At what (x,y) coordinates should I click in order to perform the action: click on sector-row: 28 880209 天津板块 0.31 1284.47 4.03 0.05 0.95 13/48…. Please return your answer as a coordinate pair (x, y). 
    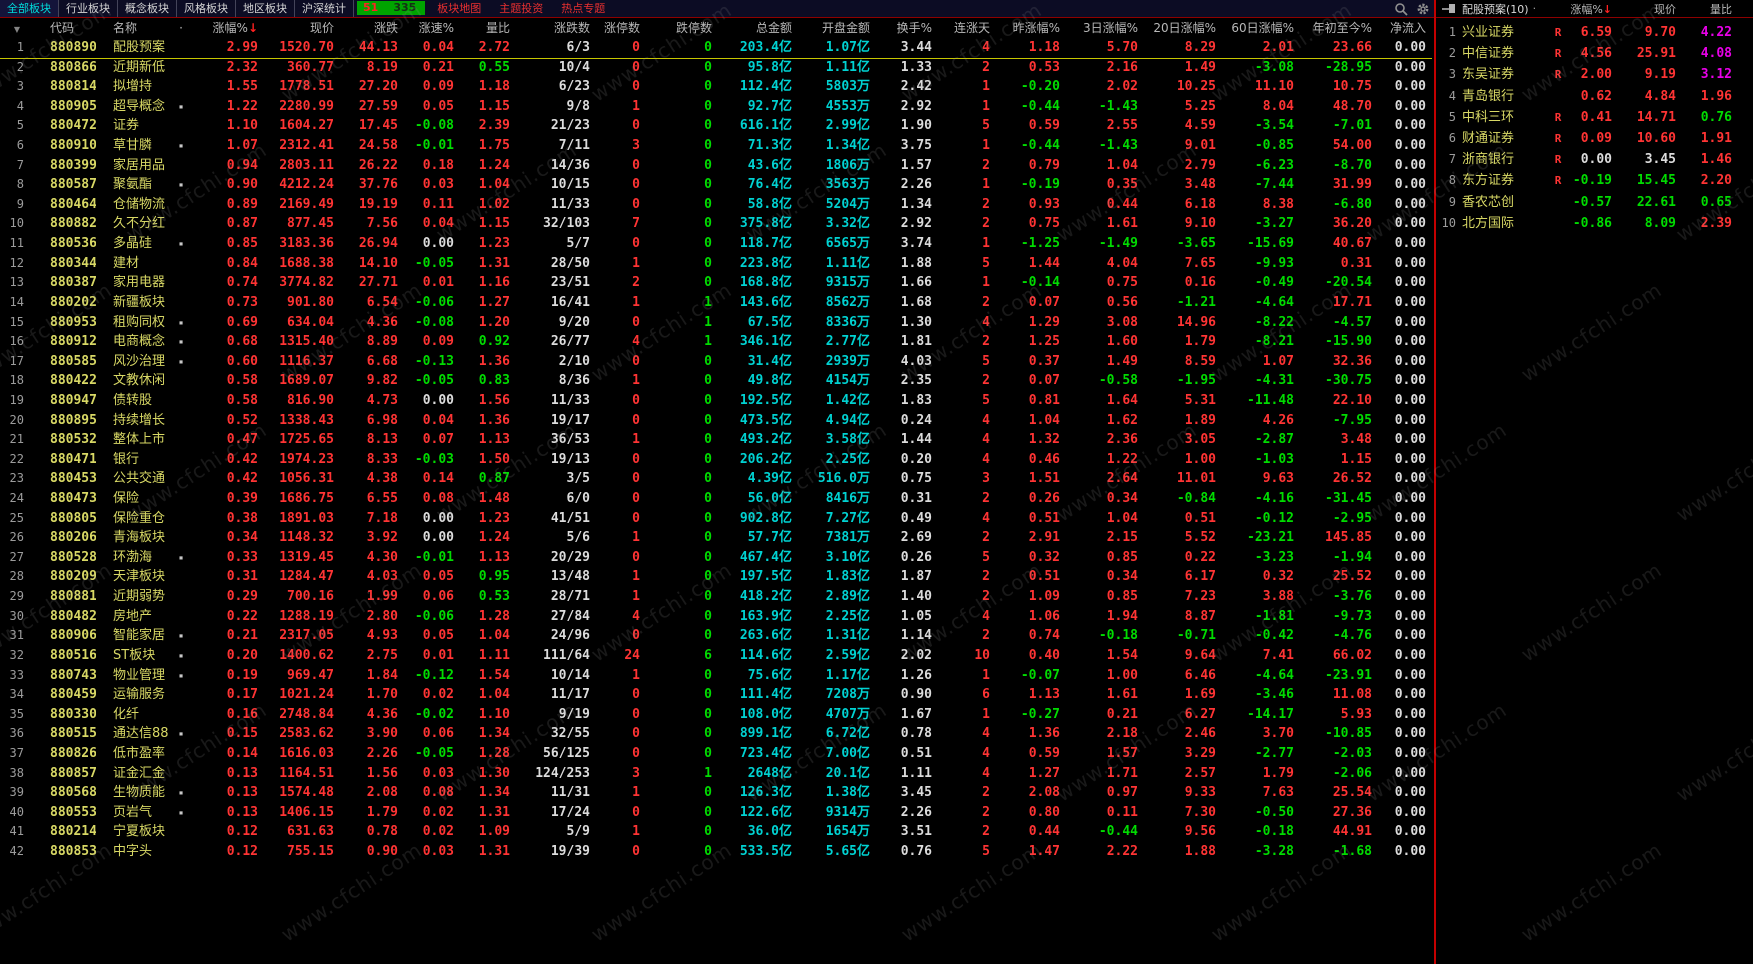
    Looking at the image, I should click on (716, 577).